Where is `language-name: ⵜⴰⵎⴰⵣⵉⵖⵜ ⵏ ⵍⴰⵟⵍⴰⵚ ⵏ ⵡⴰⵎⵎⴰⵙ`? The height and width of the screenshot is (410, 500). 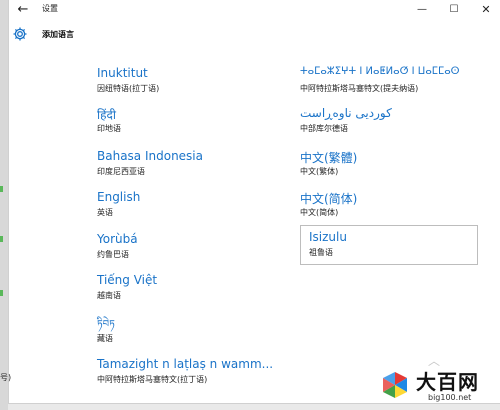 language-name: ⵜⴰⵎⴰⵣⵉⵖⵜ ⵏ ⵍⴰⵟⵍⴰⵚ ⵏ ⵡⴰⵎⵎⴰⵙ is located at coordinates (380, 71).